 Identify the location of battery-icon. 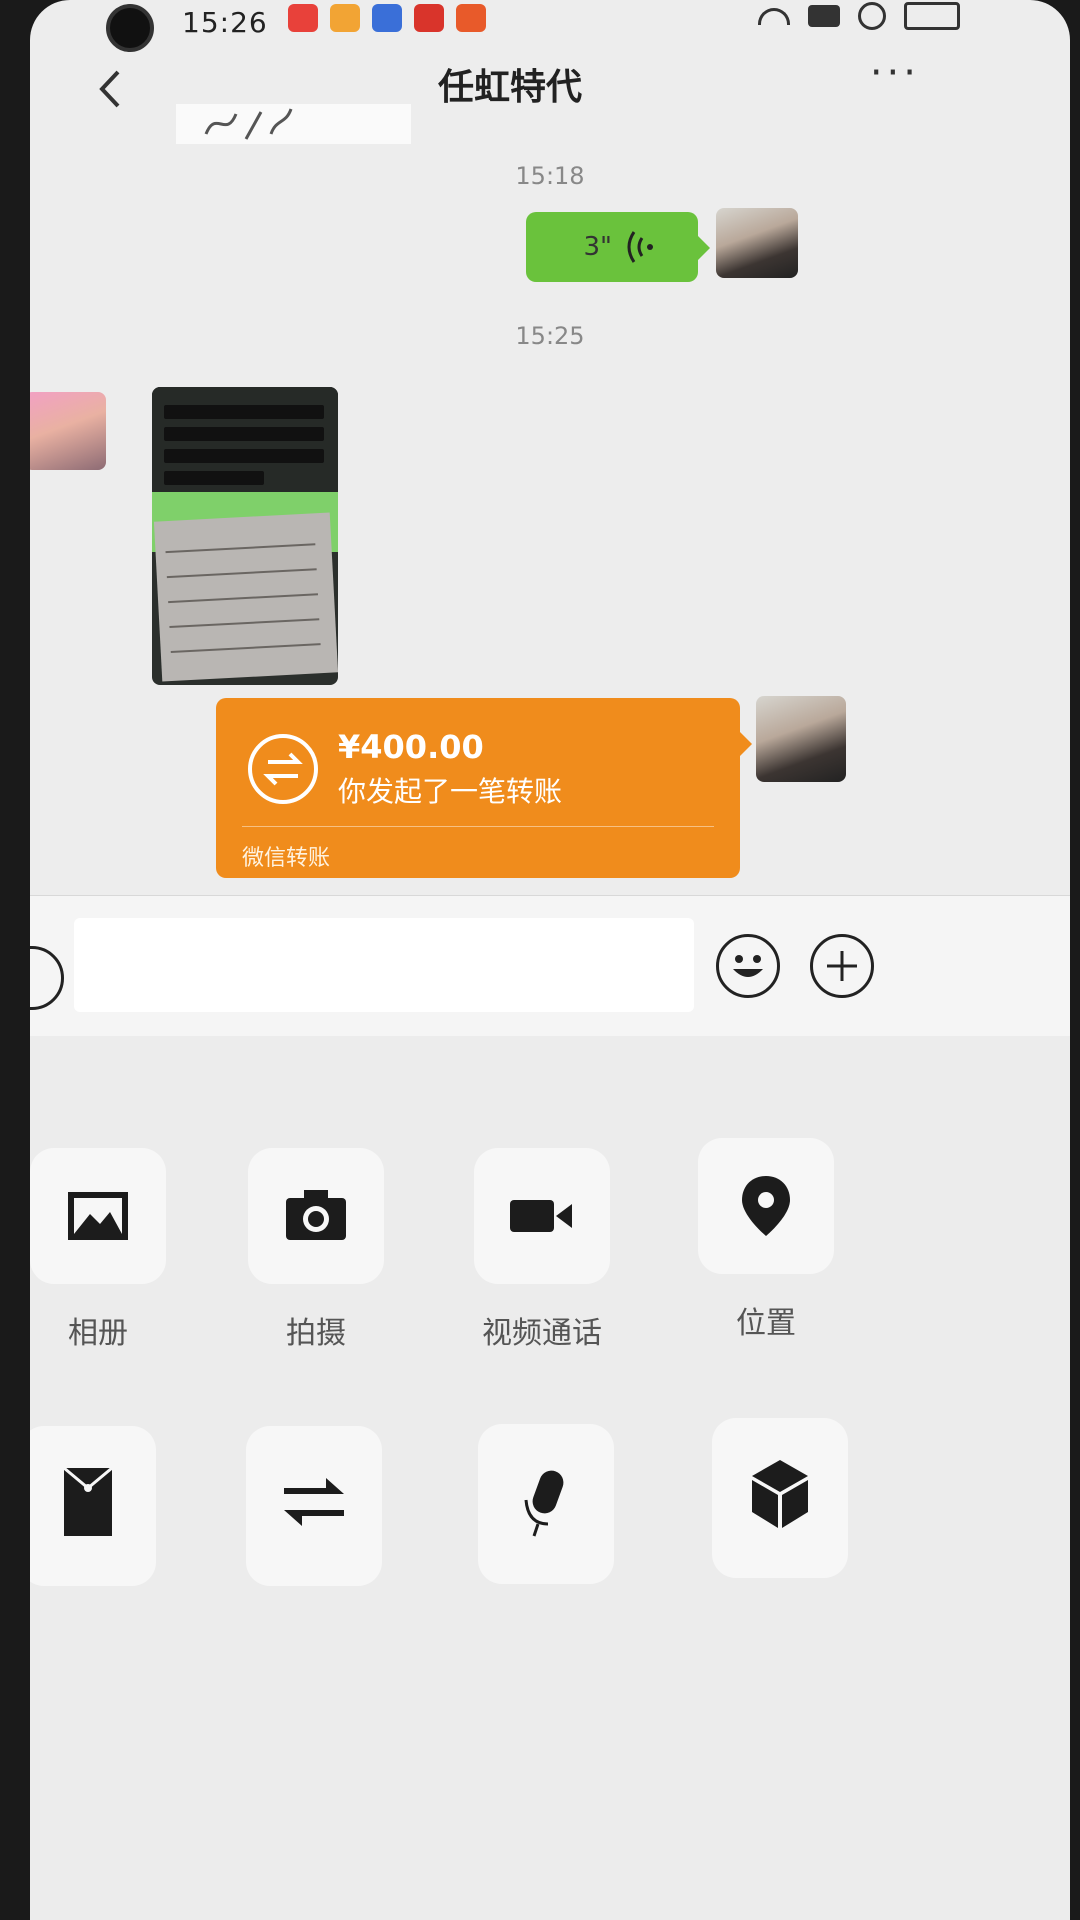
(932, 16).